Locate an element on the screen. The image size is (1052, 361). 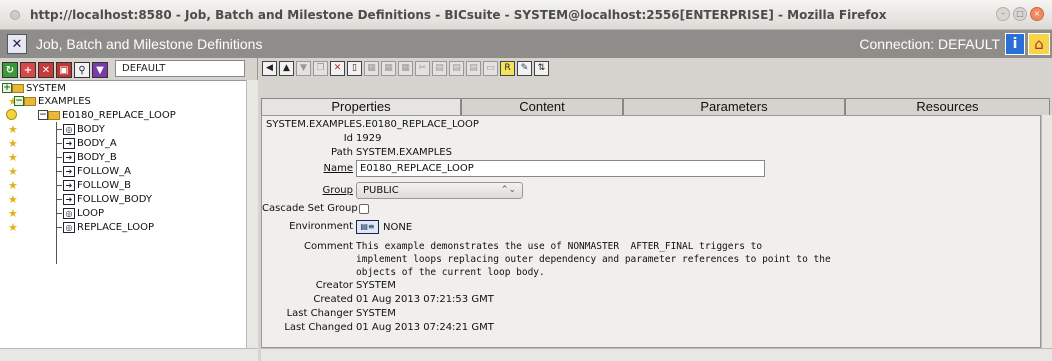
tree-vertical-scrollbar is located at coordinates (252, 214).